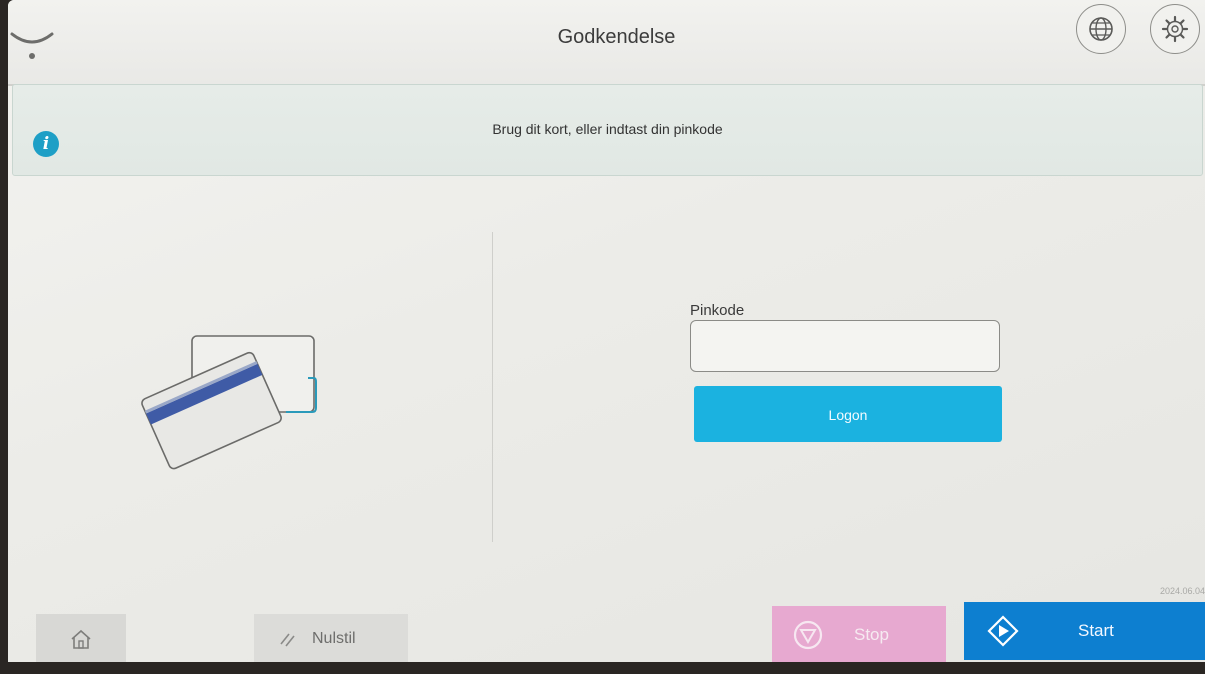 This screenshot has width=1205, height=674. I want to click on globe-icon, so click(1101, 29).